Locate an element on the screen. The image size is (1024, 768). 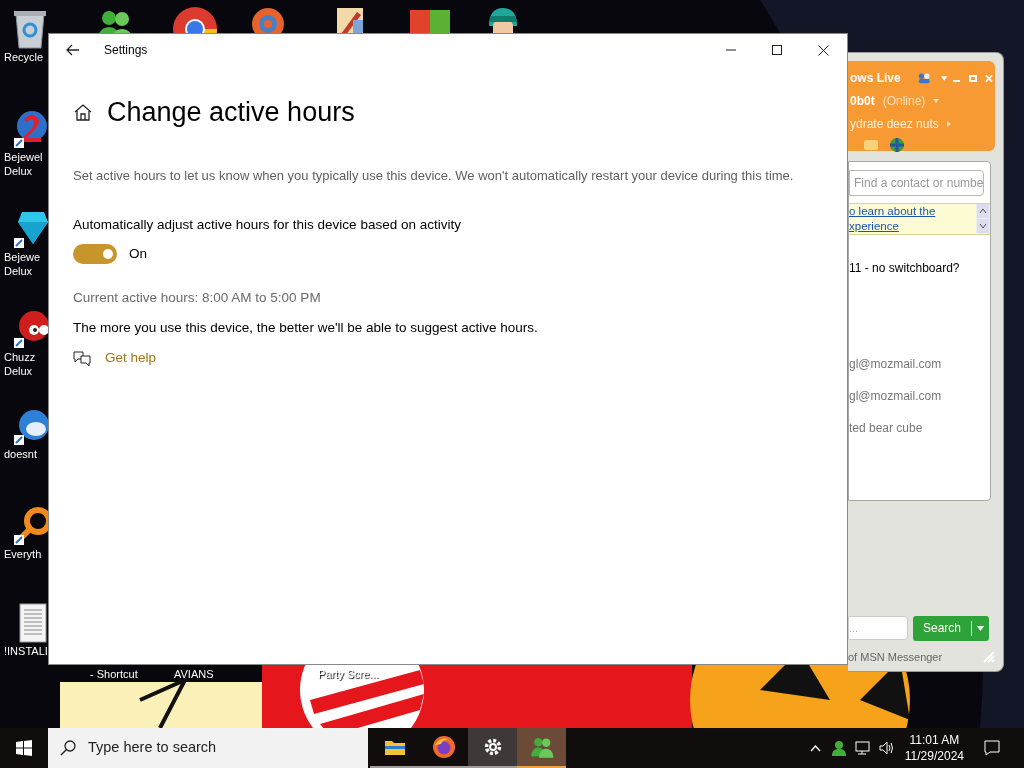
icon-label: Everyth is located at coordinates (23, 554).